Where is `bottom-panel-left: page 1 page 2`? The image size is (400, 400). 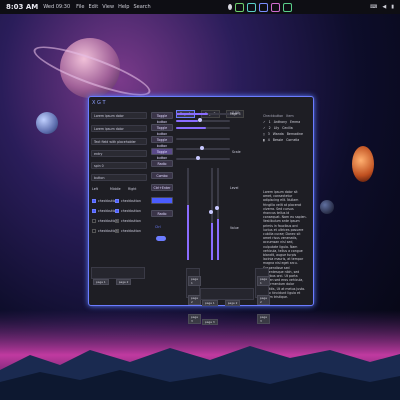 bottom-panel-left: page 1 page 2 is located at coordinates (118, 276).